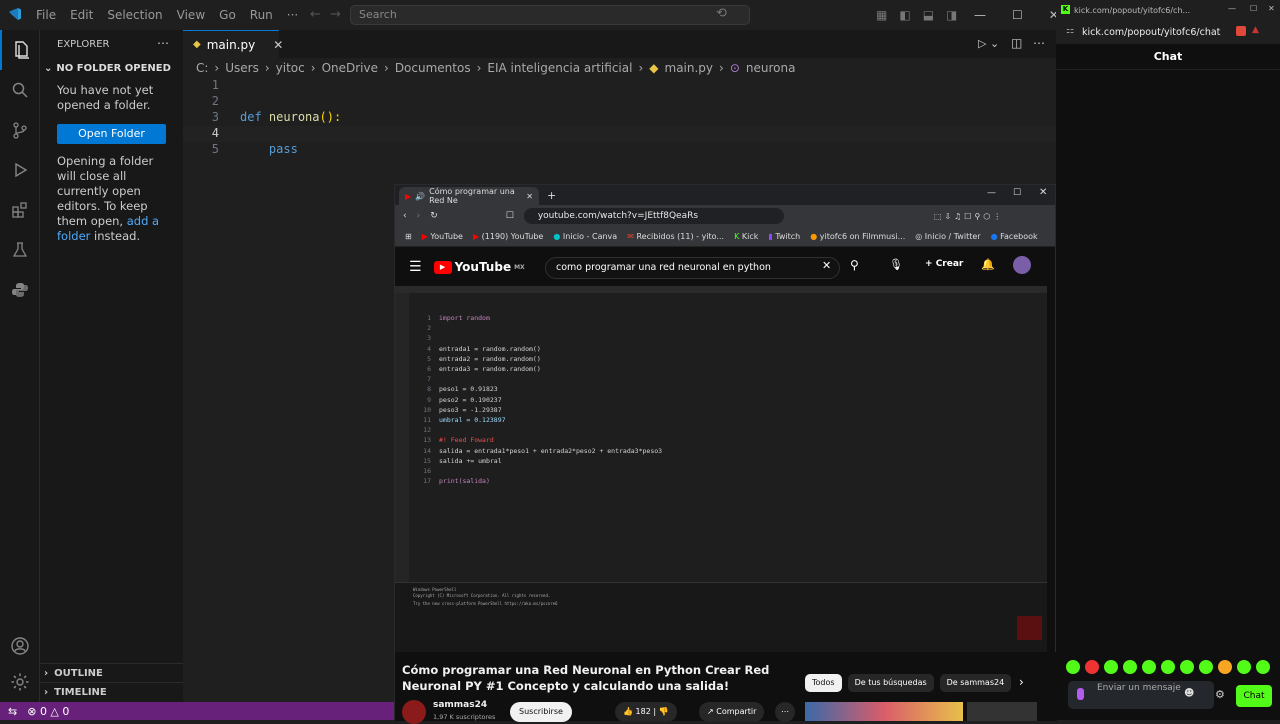 This screenshot has width=1280, height=724. Describe the element at coordinates (510, 216) in the screenshot. I see `bookmark-icon: ☐` at that location.